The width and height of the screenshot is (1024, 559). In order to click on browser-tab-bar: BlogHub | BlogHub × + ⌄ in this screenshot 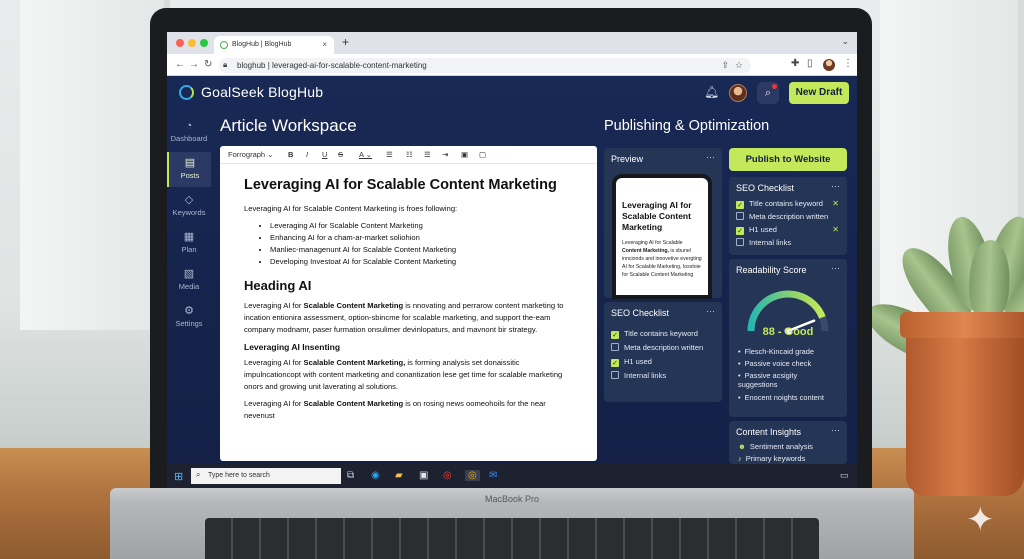, I will do `click(512, 43)`.